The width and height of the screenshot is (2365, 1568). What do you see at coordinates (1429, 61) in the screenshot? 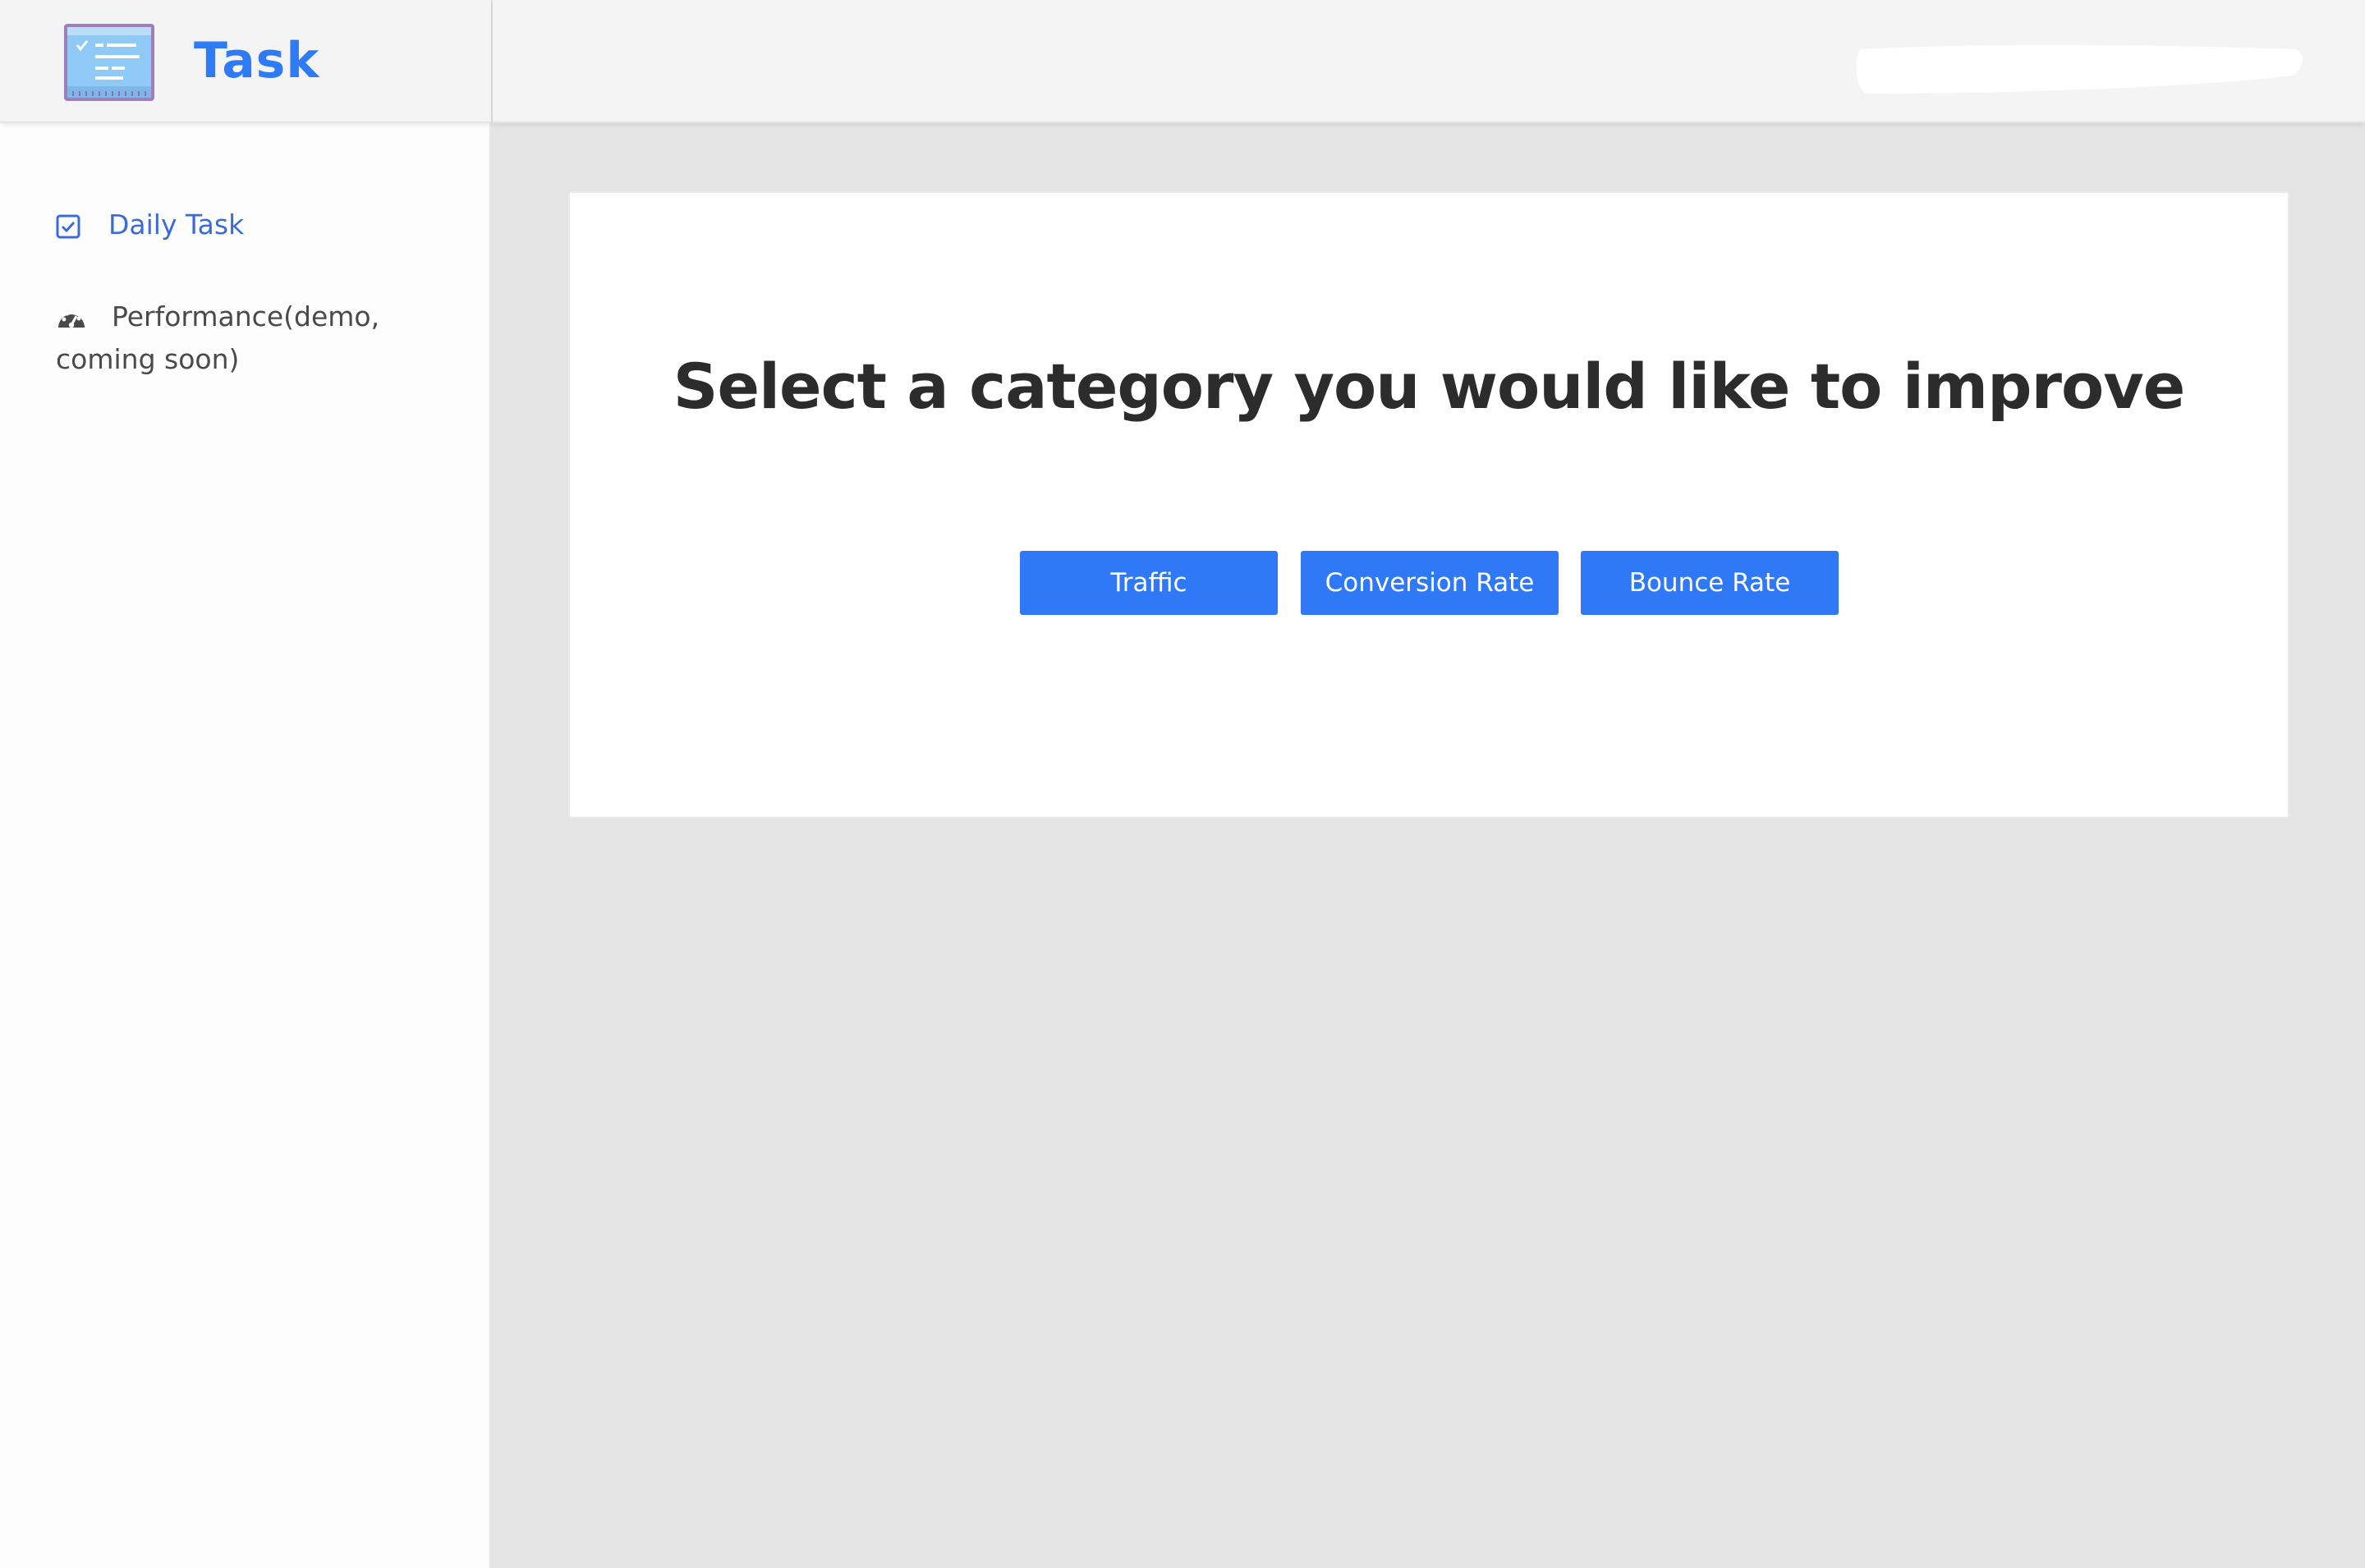
I see `top-bar` at bounding box center [1429, 61].